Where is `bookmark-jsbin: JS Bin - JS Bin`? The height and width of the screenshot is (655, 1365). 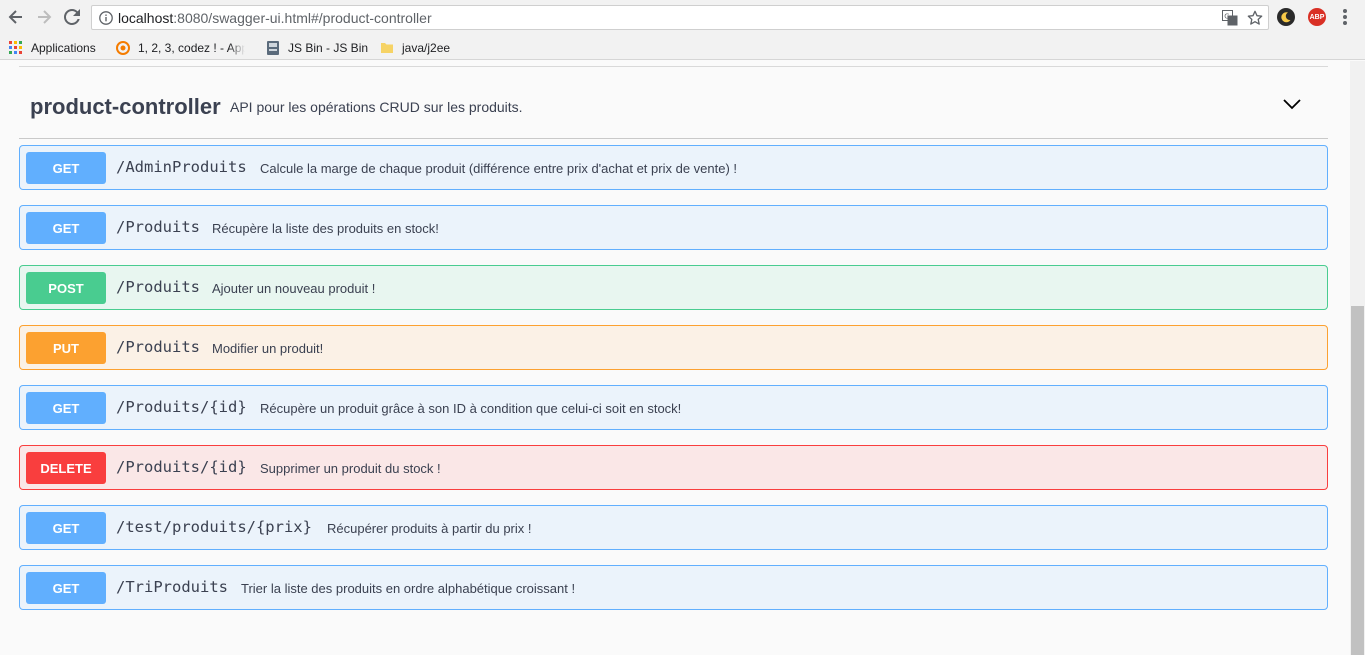
bookmark-jsbin: JS Bin - JS Bin is located at coordinates (317, 47).